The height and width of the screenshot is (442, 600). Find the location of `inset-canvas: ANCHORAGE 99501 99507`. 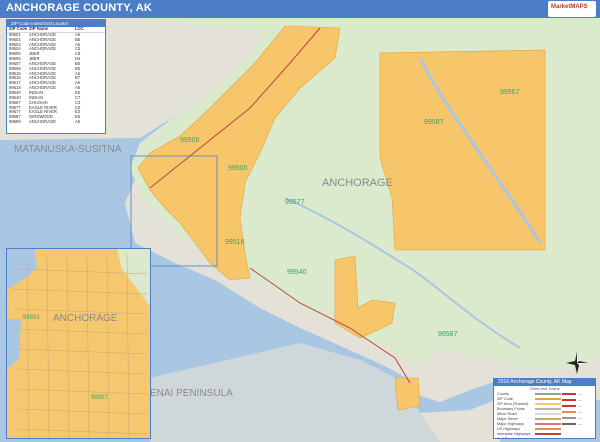

inset-canvas: ANCHORAGE 99501 99507 is located at coordinates (78, 343).